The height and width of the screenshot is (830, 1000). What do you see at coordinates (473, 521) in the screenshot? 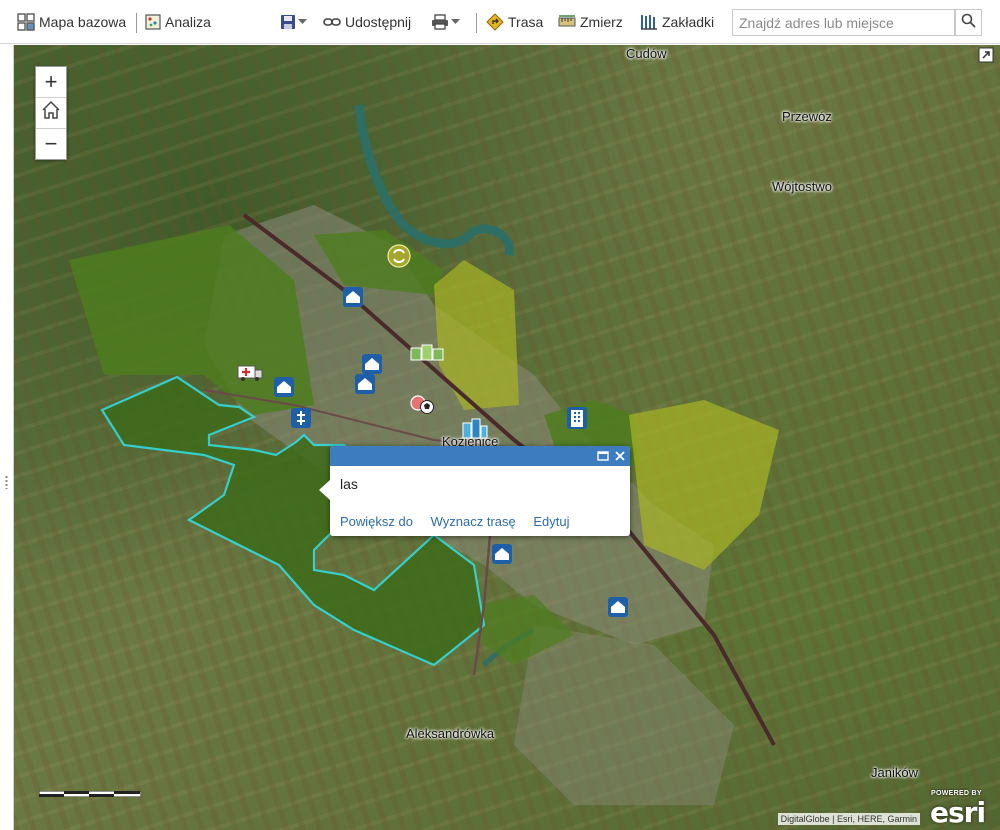
I see `directions-link: Wyznacz trasę` at bounding box center [473, 521].